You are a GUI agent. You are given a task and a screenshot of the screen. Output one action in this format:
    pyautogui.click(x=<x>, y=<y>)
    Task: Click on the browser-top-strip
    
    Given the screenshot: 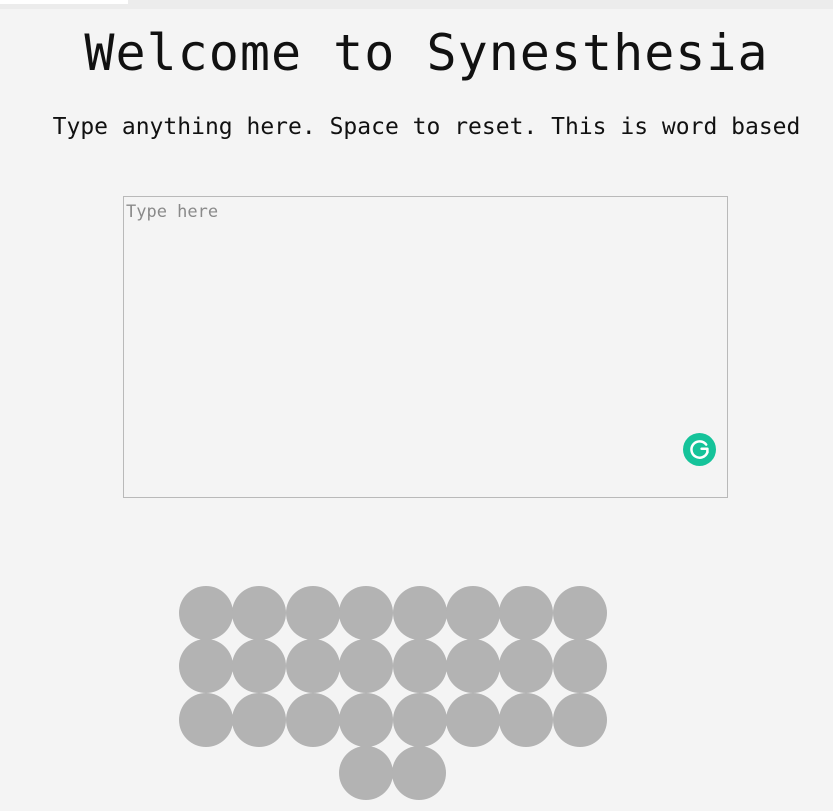 What is the action you would take?
    pyautogui.click(x=416, y=4)
    